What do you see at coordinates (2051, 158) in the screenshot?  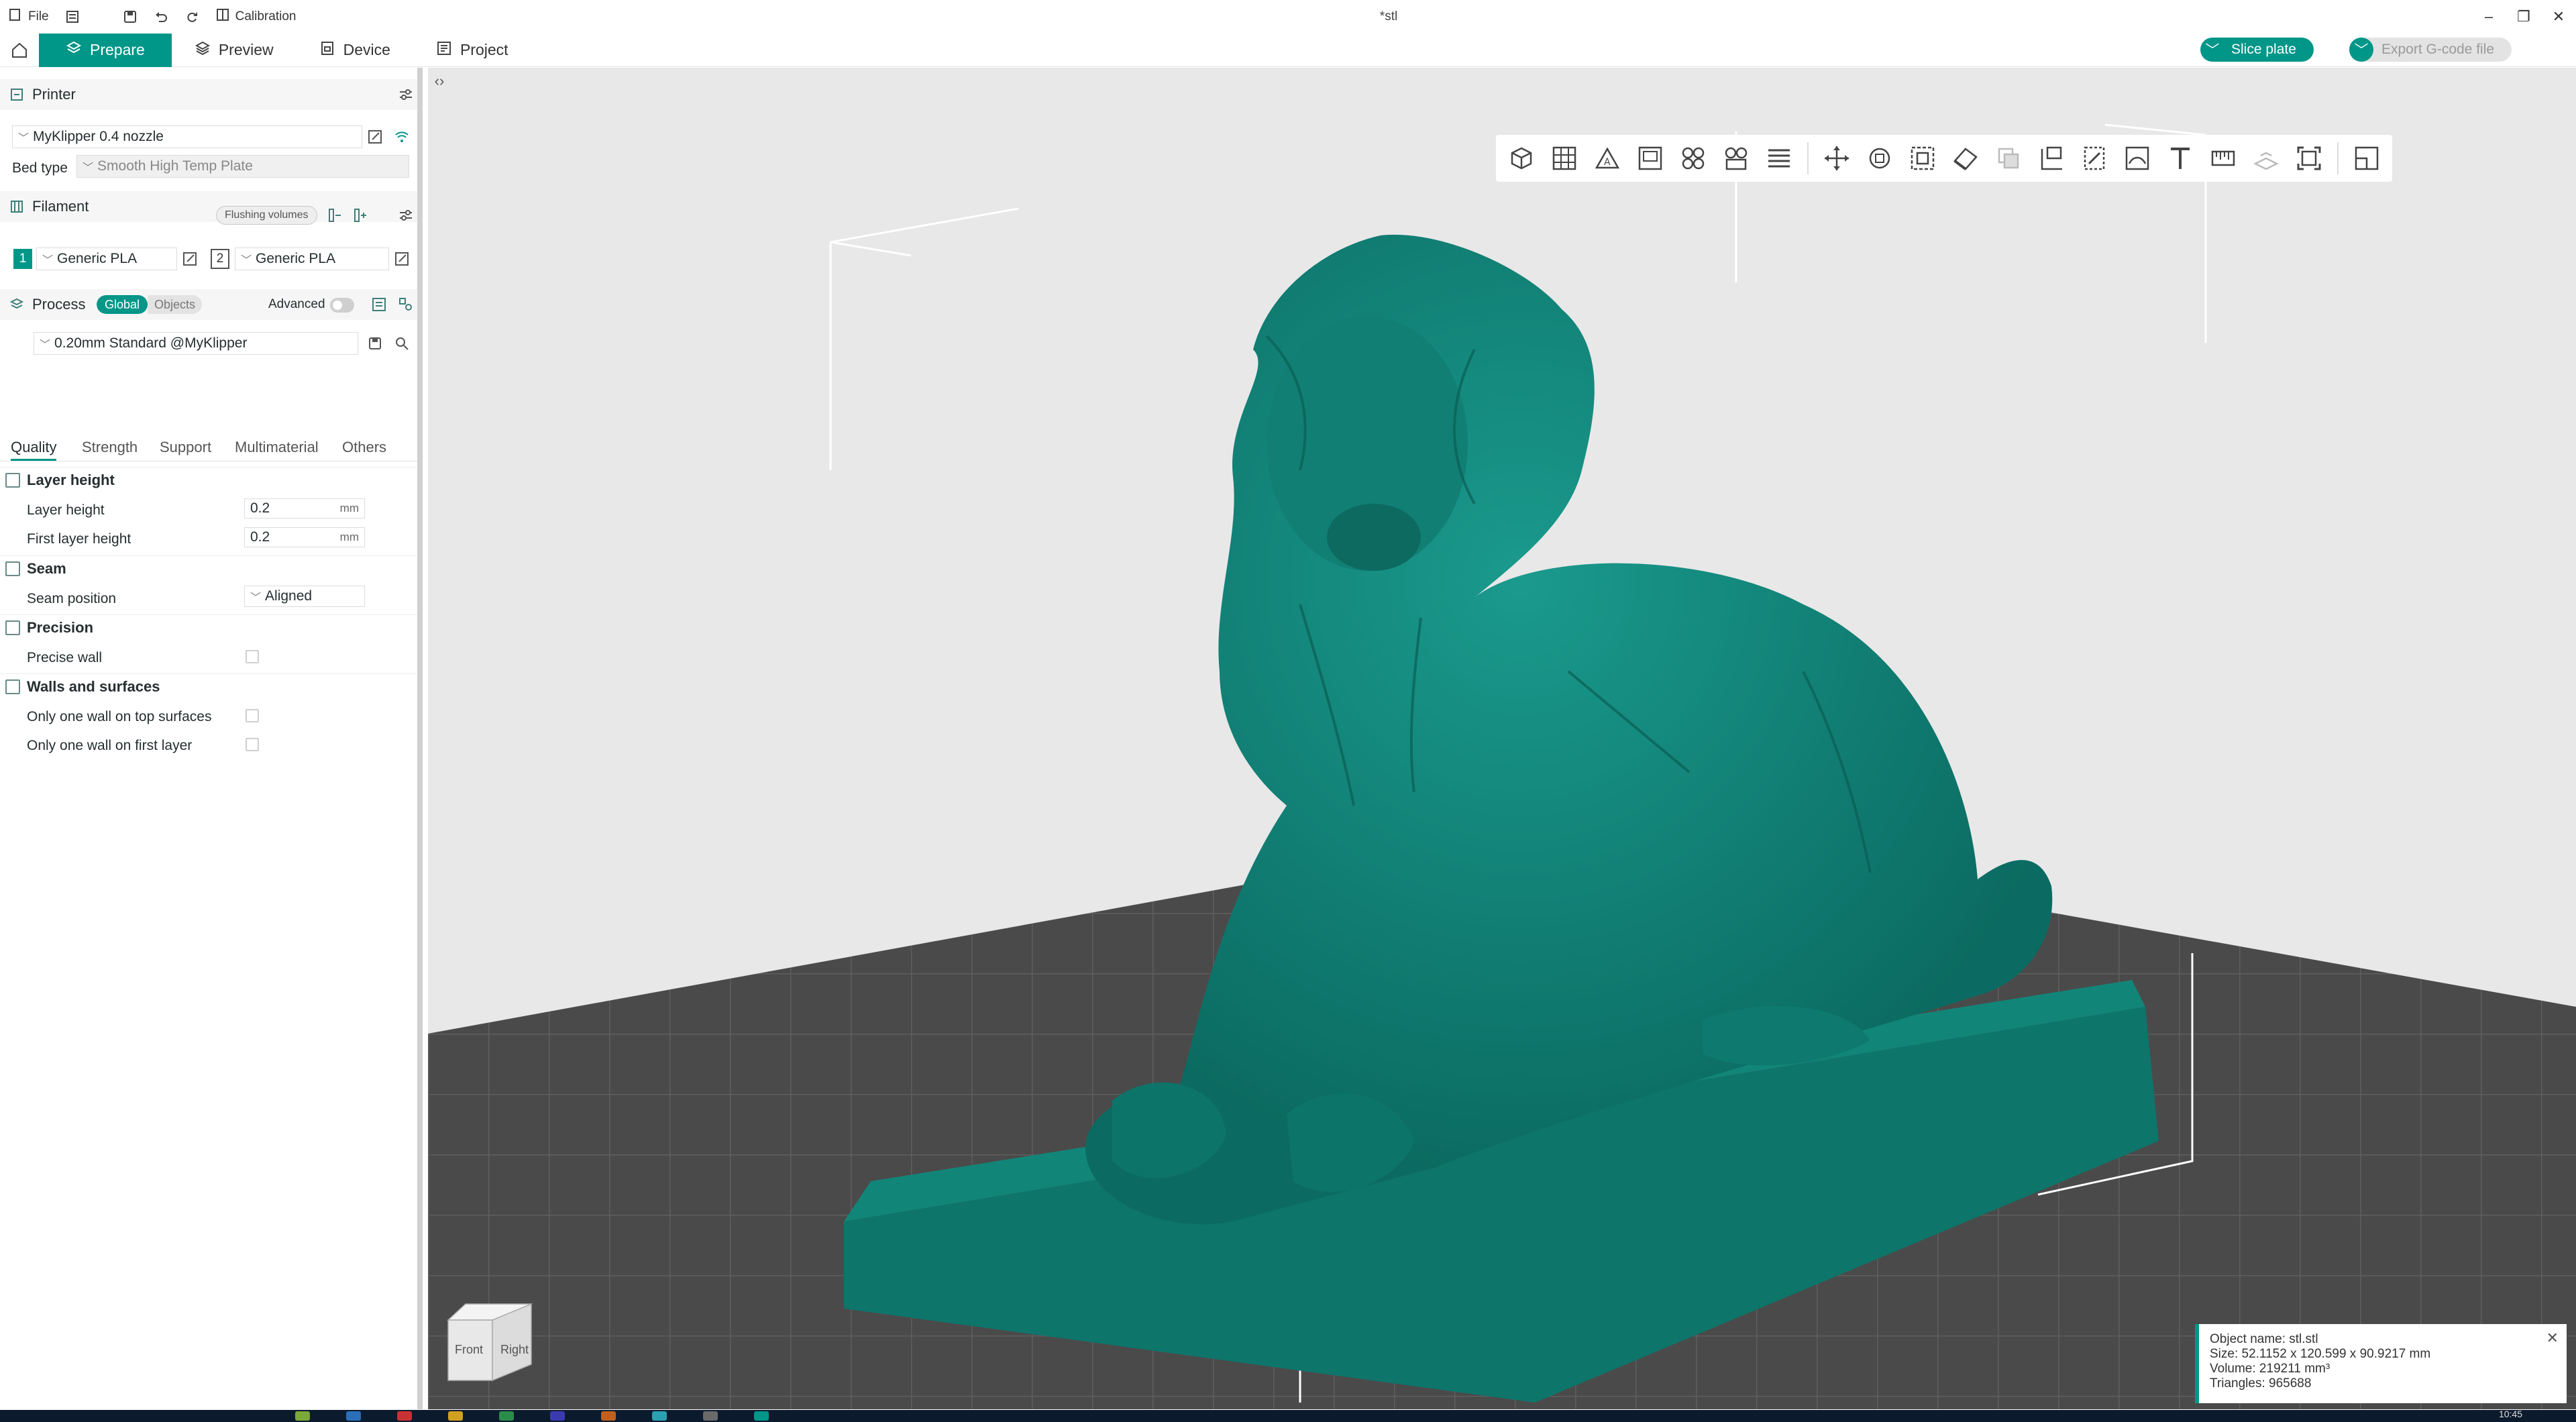 I see `cut-icon` at bounding box center [2051, 158].